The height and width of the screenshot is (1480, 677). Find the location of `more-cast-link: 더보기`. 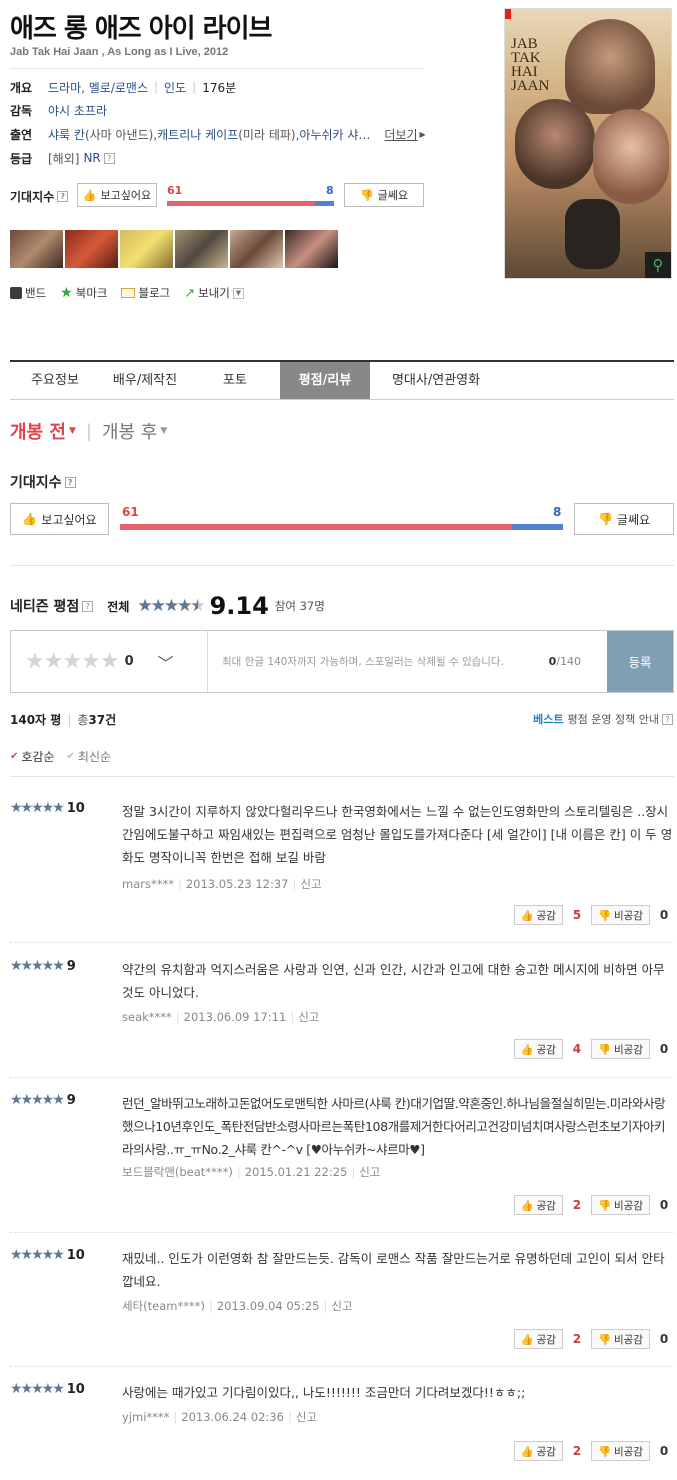

more-cast-link: 더보기 is located at coordinates (400, 134).